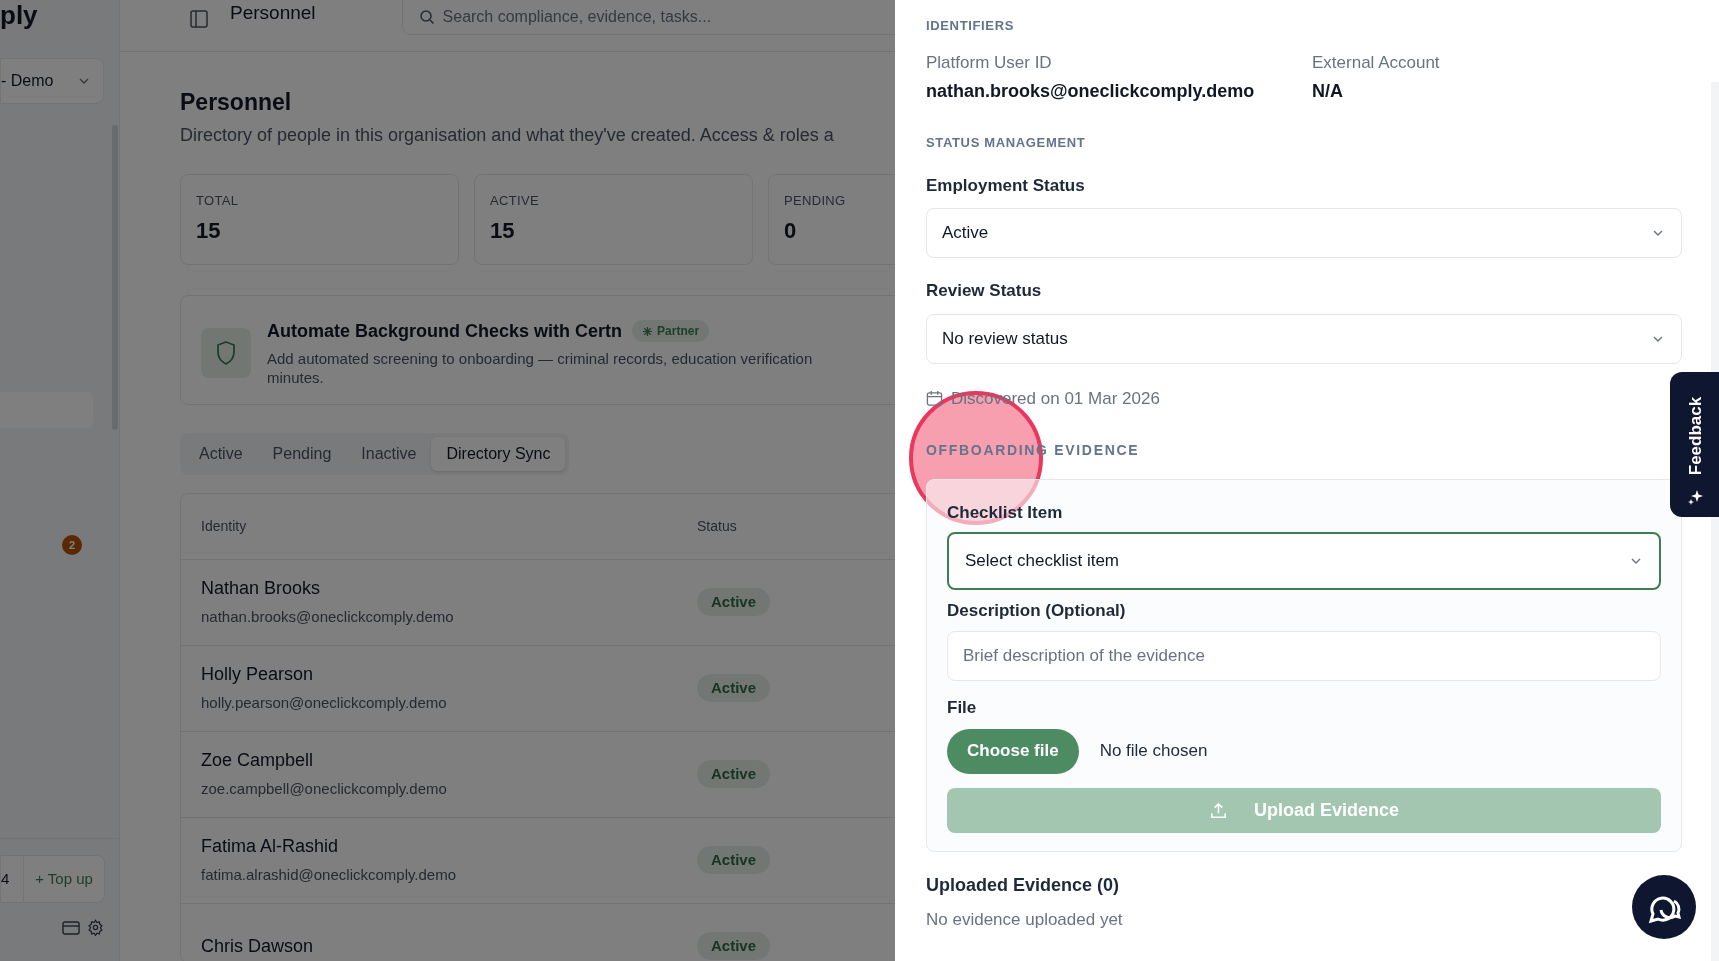 The width and height of the screenshot is (1719, 961). I want to click on person-name: Holly Pearson, so click(257, 675).